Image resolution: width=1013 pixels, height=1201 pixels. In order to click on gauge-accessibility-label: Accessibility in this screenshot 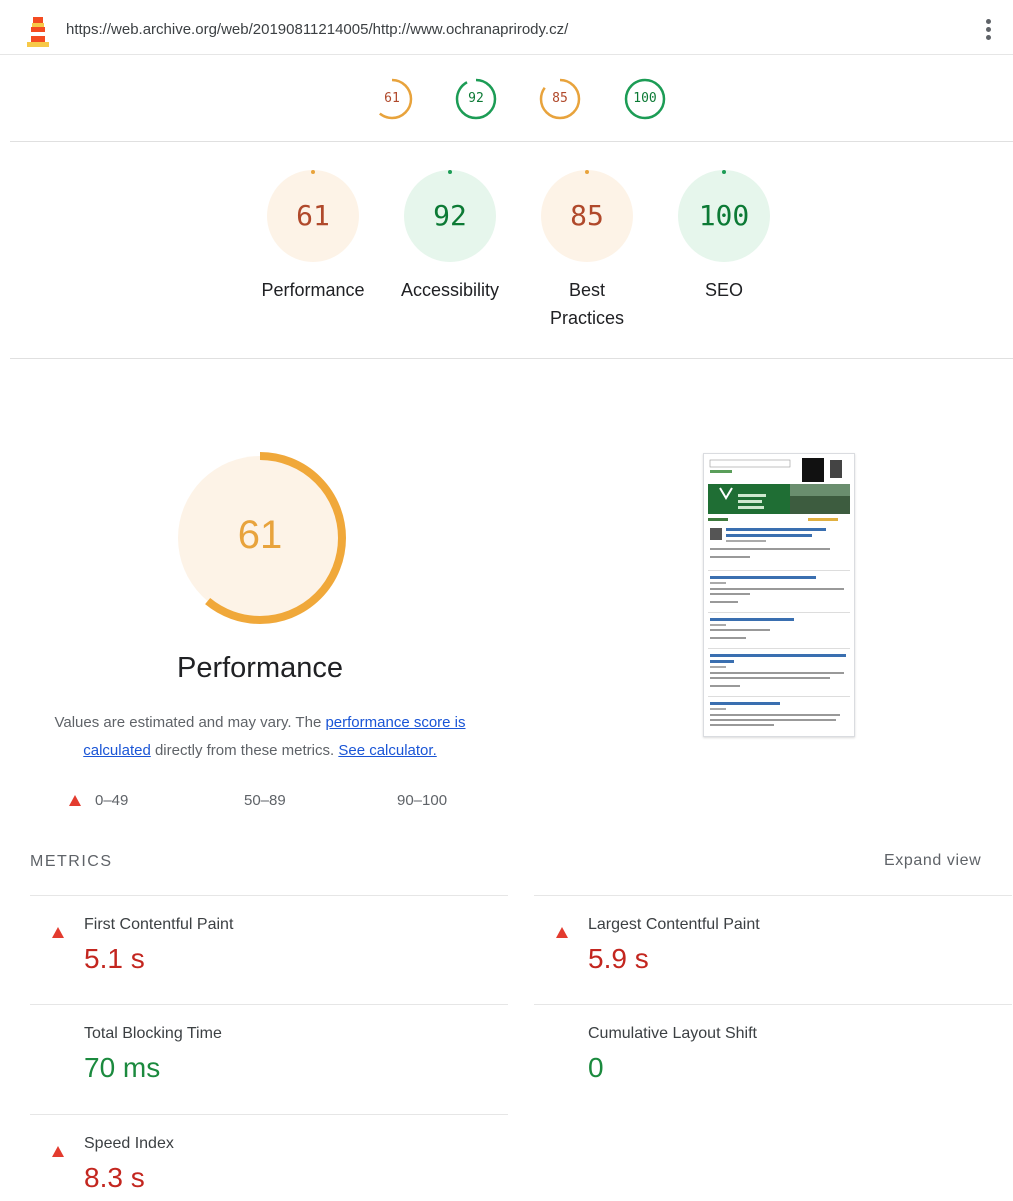, I will do `click(450, 290)`.